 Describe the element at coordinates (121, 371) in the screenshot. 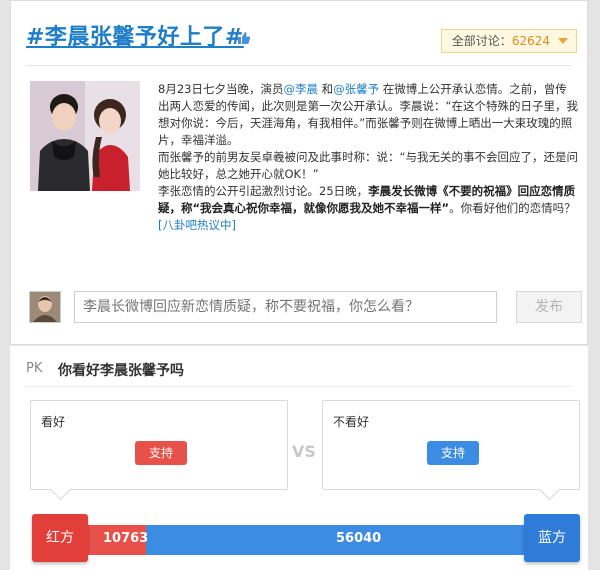

I see `pk-question: 你看好李晨张馨予吗` at that location.